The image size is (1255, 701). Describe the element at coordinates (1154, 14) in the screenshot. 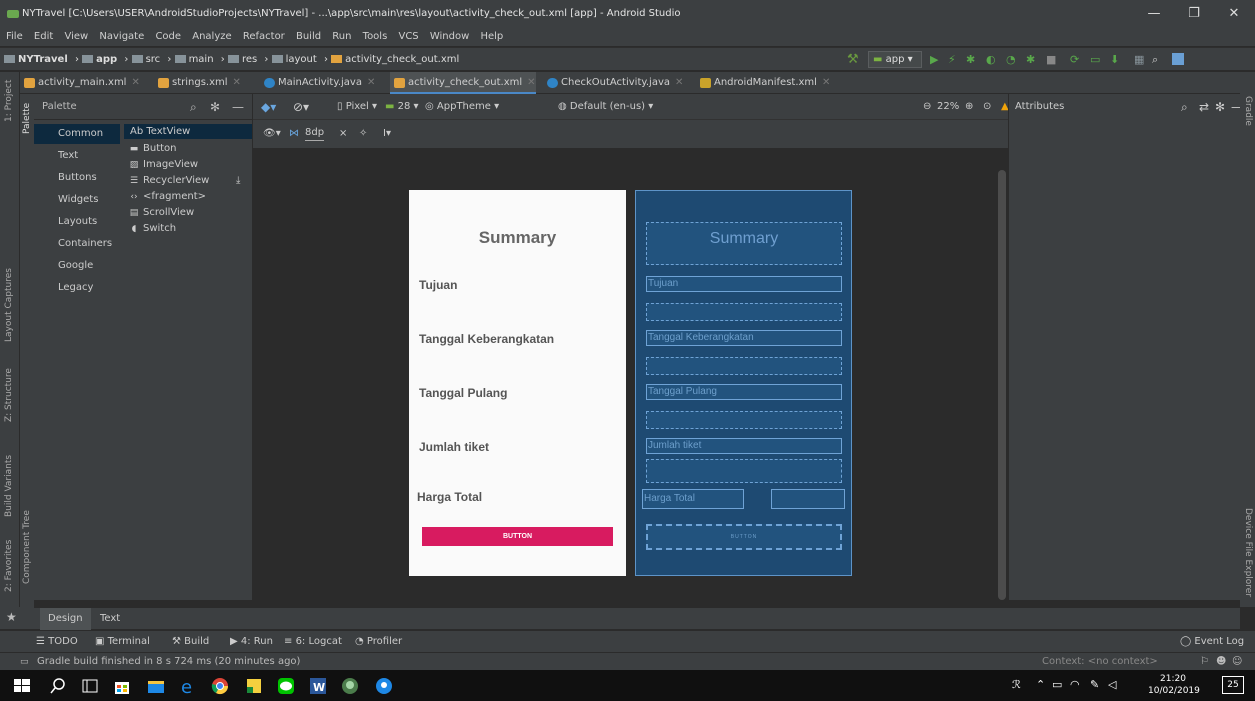

I see `minimize-button: —` at that location.